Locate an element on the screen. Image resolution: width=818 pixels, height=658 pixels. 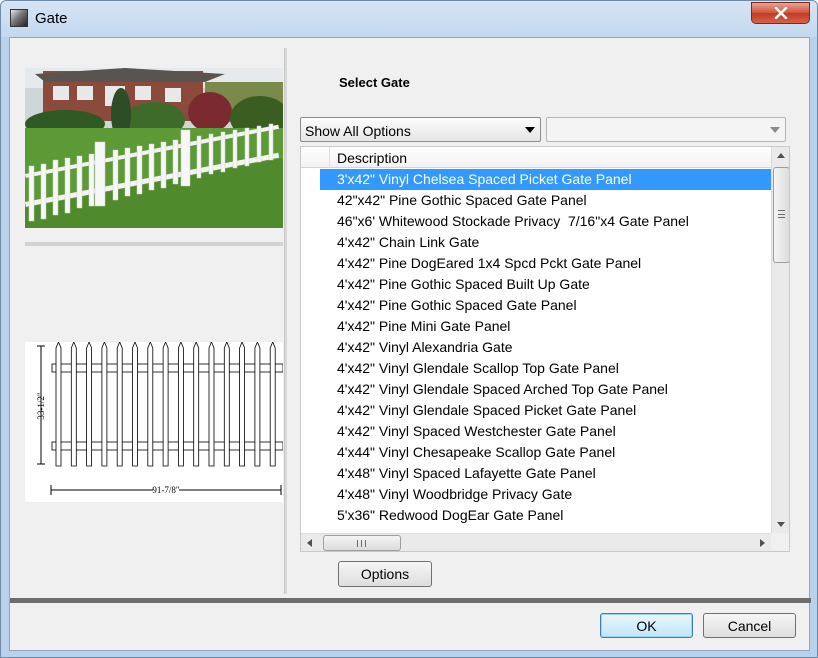
list-item: 5'x36" Redwood DogEar Gate Panel is located at coordinates (536, 515).